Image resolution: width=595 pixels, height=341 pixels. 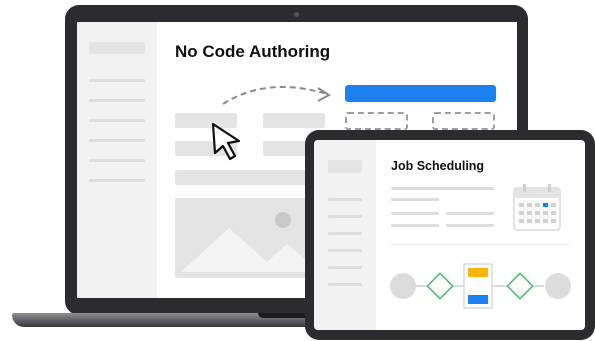 I want to click on laptop-title: No Code Authoring, so click(x=253, y=51).